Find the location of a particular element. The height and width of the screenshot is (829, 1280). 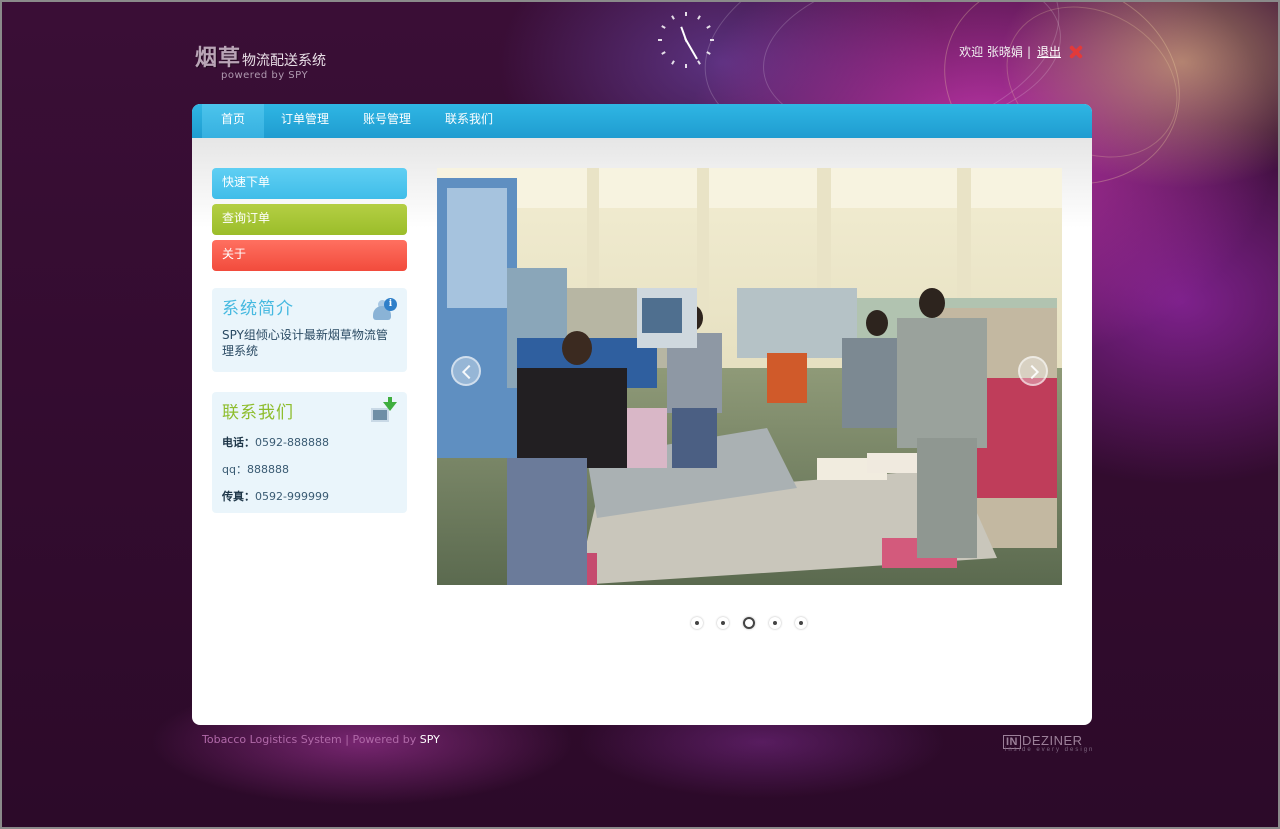

close-icon is located at coordinates (1076, 52).